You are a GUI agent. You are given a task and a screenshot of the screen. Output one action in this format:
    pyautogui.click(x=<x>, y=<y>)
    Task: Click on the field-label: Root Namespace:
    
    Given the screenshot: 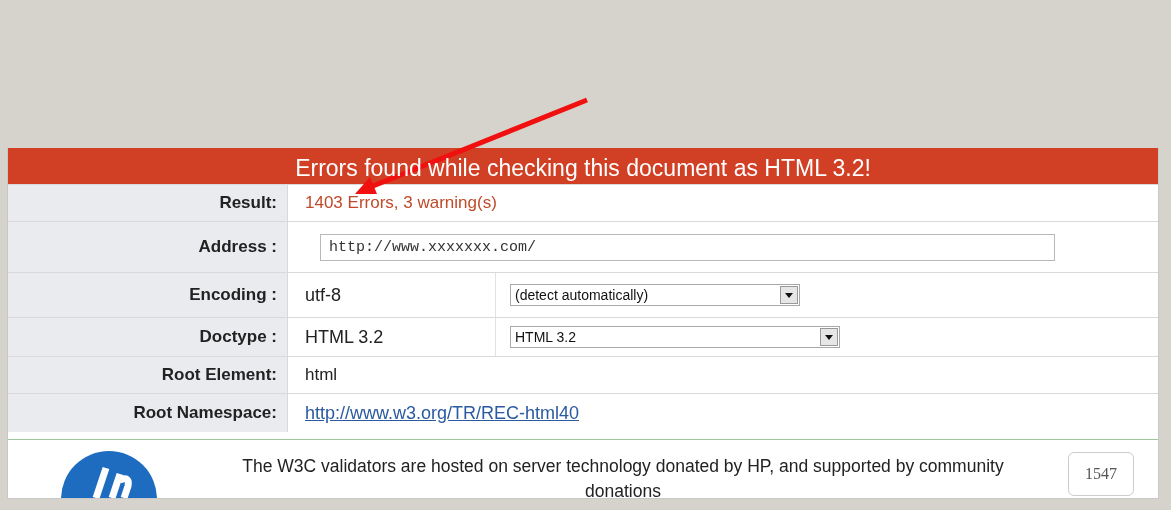 What is the action you would take?
    pyautogui.click(x=205, y=413)
    